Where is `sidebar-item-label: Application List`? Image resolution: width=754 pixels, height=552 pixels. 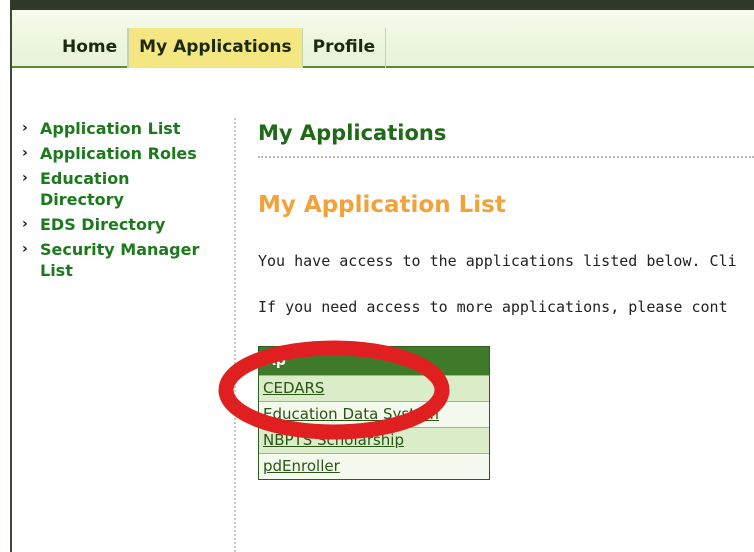
sidebar-item-label: Application List is located at coordinates (110, 128).